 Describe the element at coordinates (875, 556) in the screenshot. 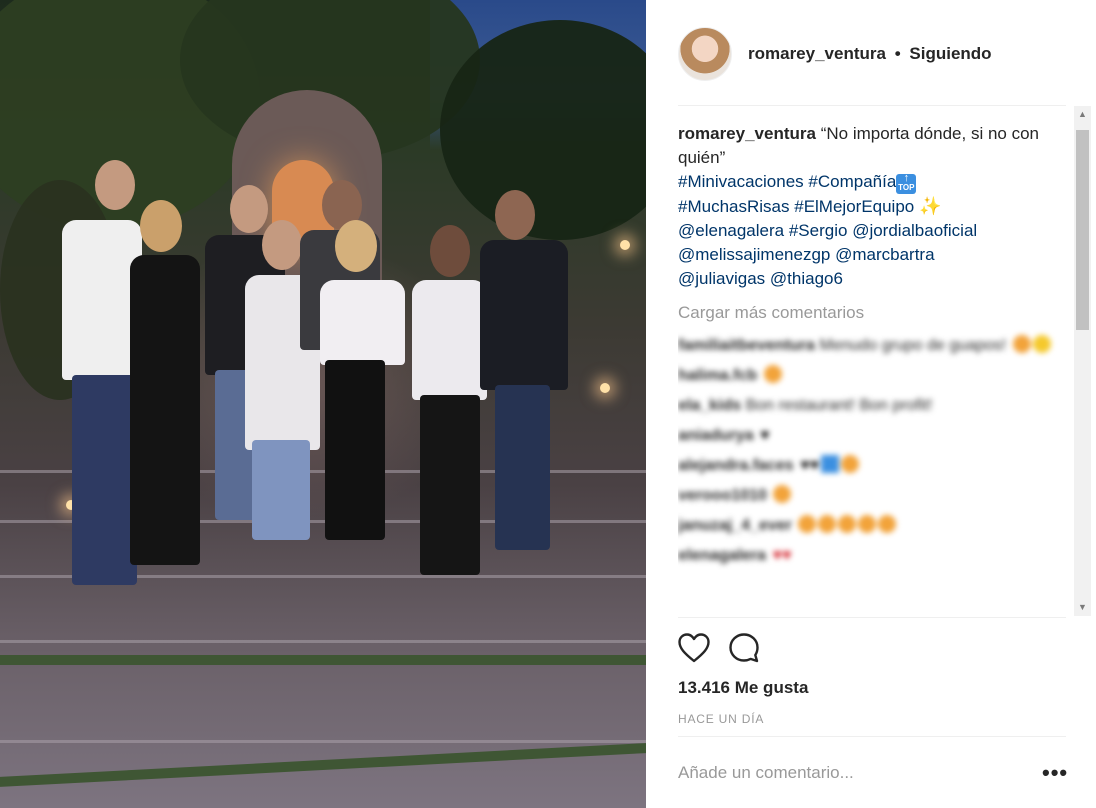

I see `comment-item: elenagalera ♥♥` at that location.